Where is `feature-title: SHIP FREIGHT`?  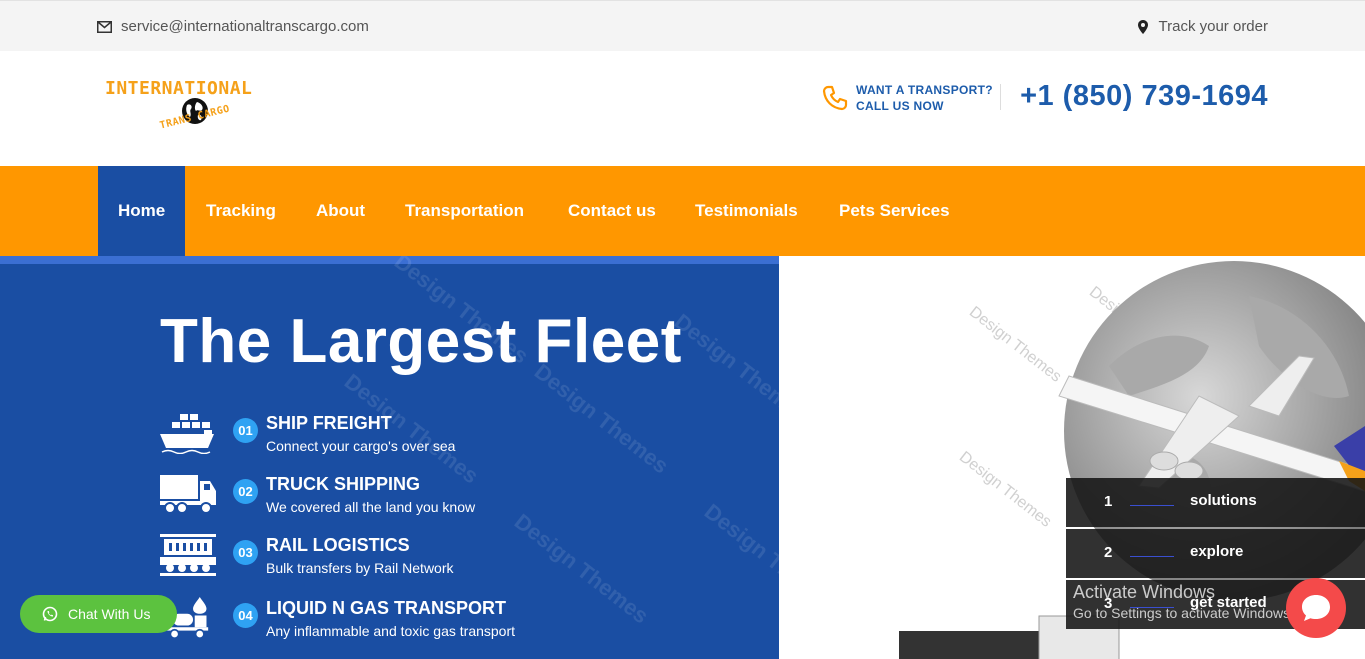 feature-title: SHIP FREIGHT is located at coordinates (329, 423).